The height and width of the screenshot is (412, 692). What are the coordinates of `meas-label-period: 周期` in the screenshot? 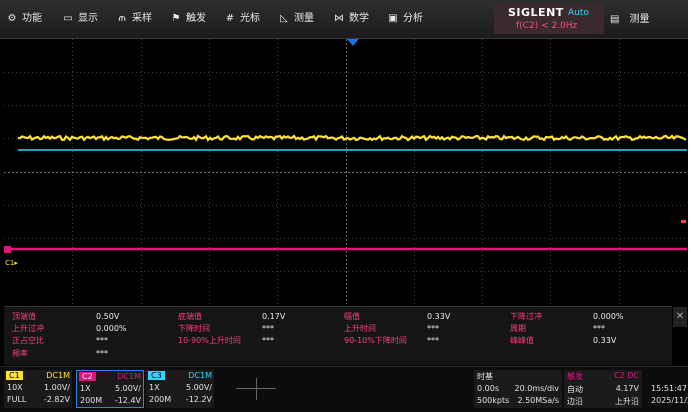 It's located at (518, 328).